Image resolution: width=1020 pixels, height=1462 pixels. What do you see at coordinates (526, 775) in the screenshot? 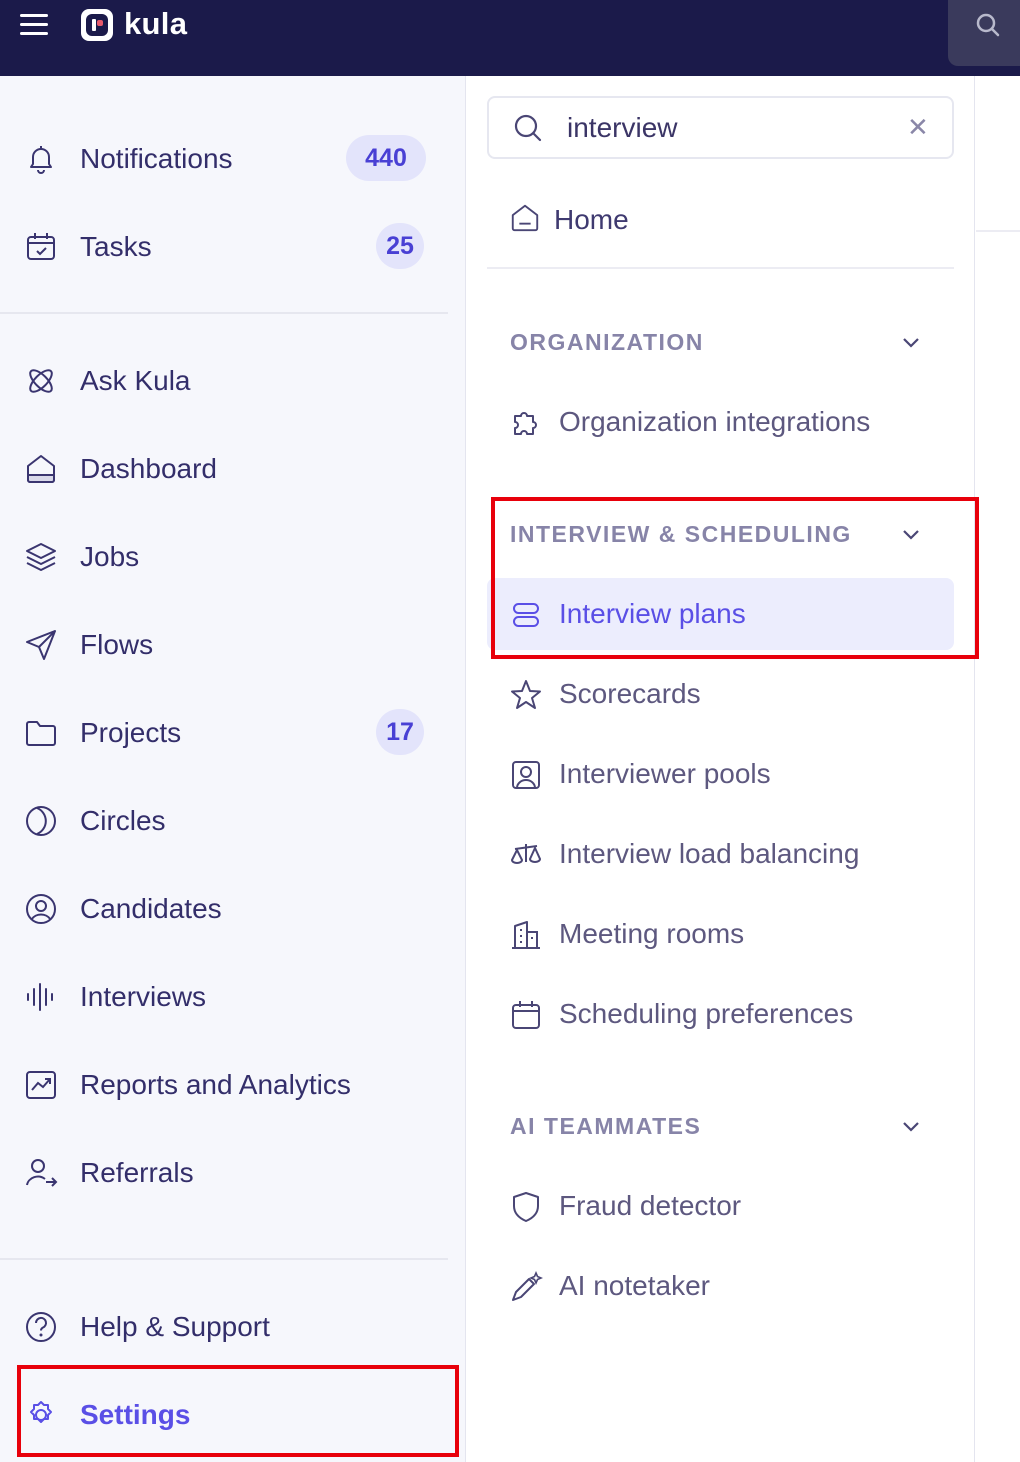
I see `user-square-icon` at bounding box center [526, 775].